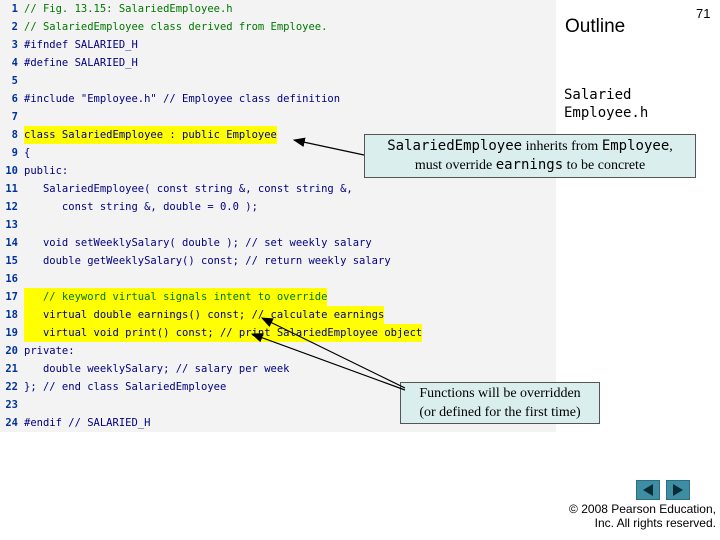 This screenshot has width=720, height=540. I want to click on code-text: private:, so click(49, 351).